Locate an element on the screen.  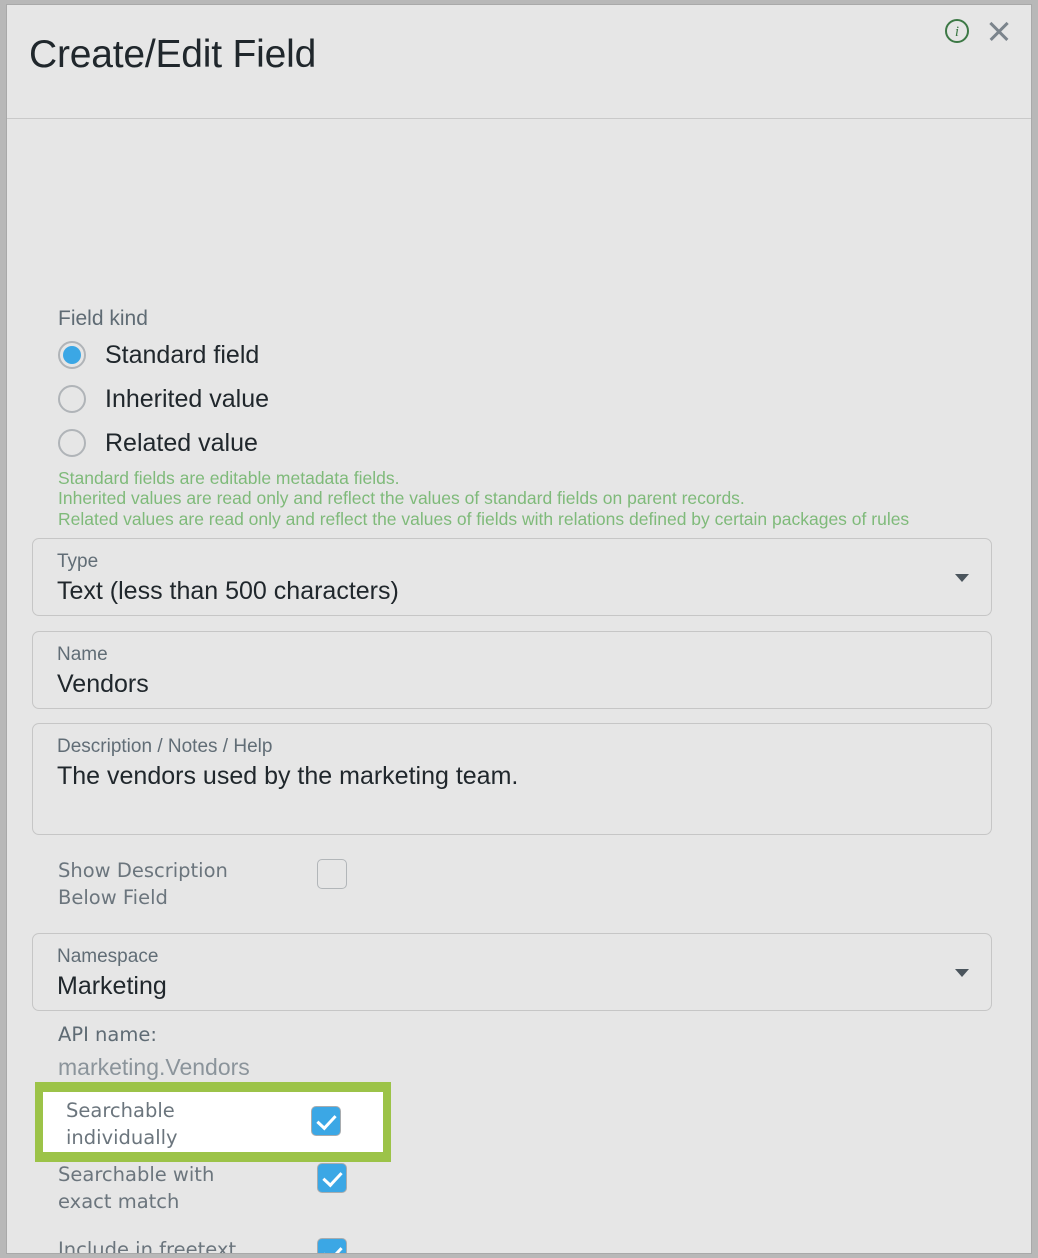
description-value: The vendors used by the marketing team. is located at coordinates (288, 776).